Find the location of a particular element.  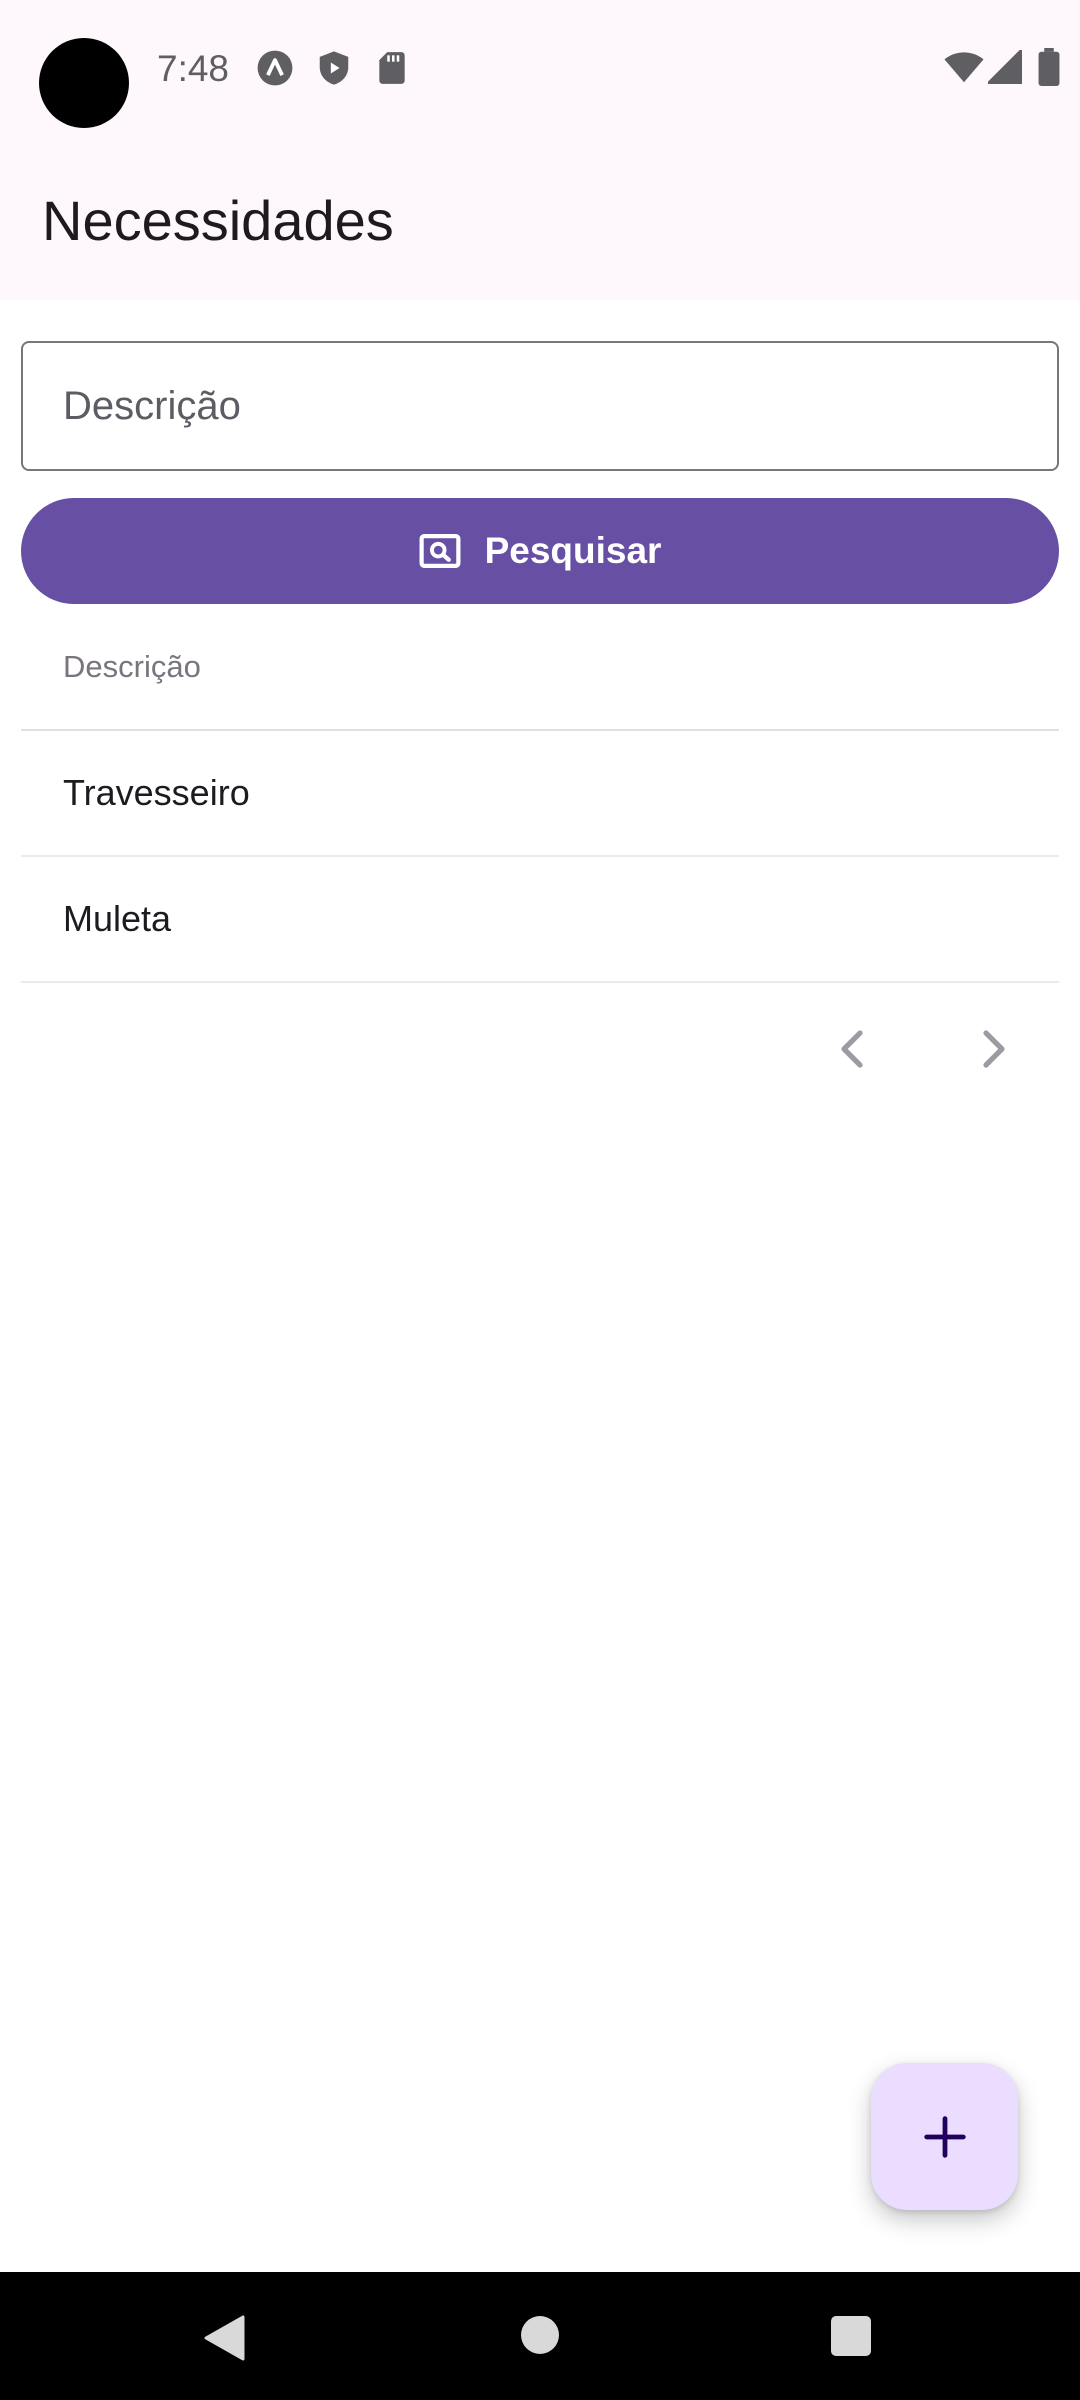

status-bar: 7:48 is located at coordinates (540, 70).